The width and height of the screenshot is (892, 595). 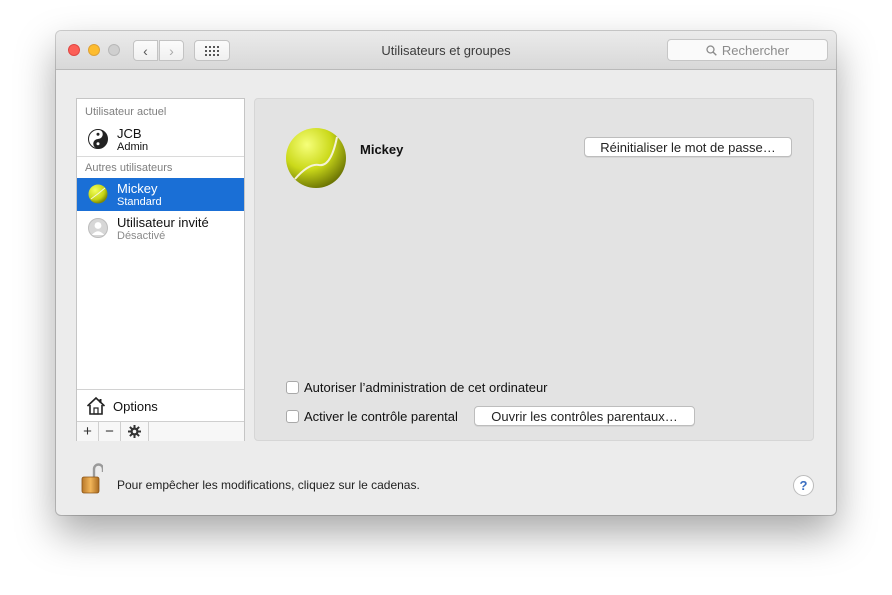 I want to click on user-role: Désactivé, so click(x=141, y=236).